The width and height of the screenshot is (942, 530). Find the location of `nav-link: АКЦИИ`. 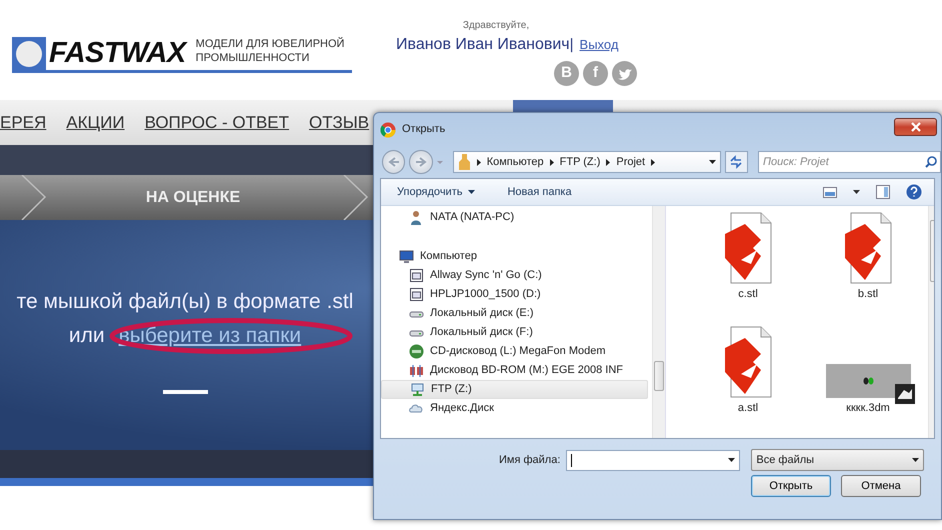

nav-link: АКЦИИ is located at coordinates (95, 123).